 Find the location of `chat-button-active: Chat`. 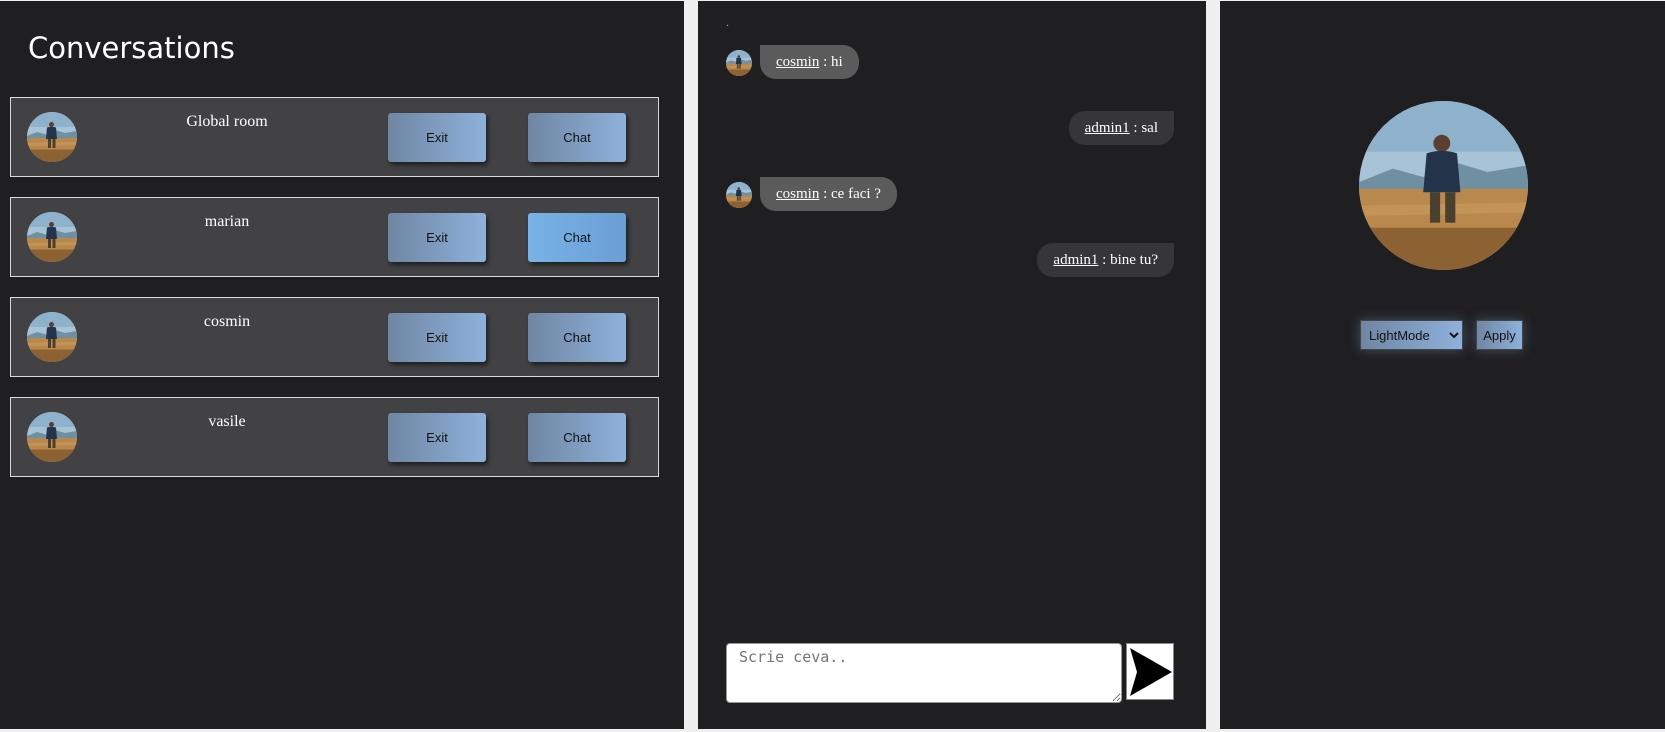

chat-button-active: Chat is located at coordinates (577, 237).